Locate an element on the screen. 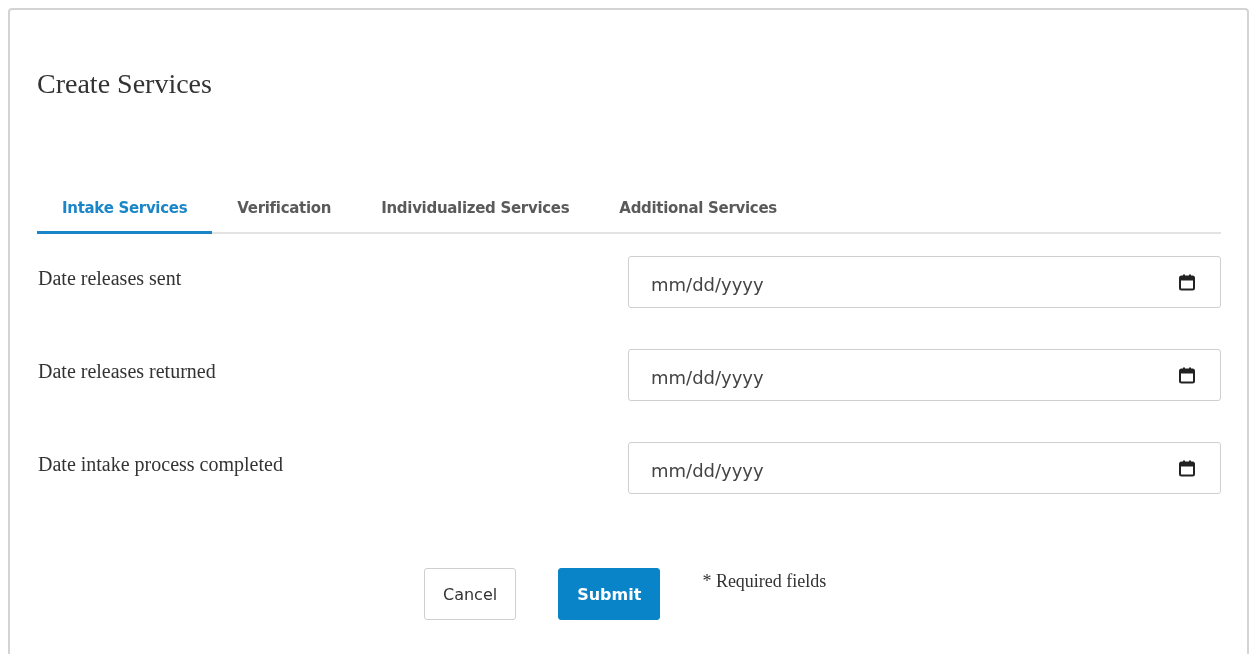  cancel-button: Cancel is located at coordinates (470, 594).